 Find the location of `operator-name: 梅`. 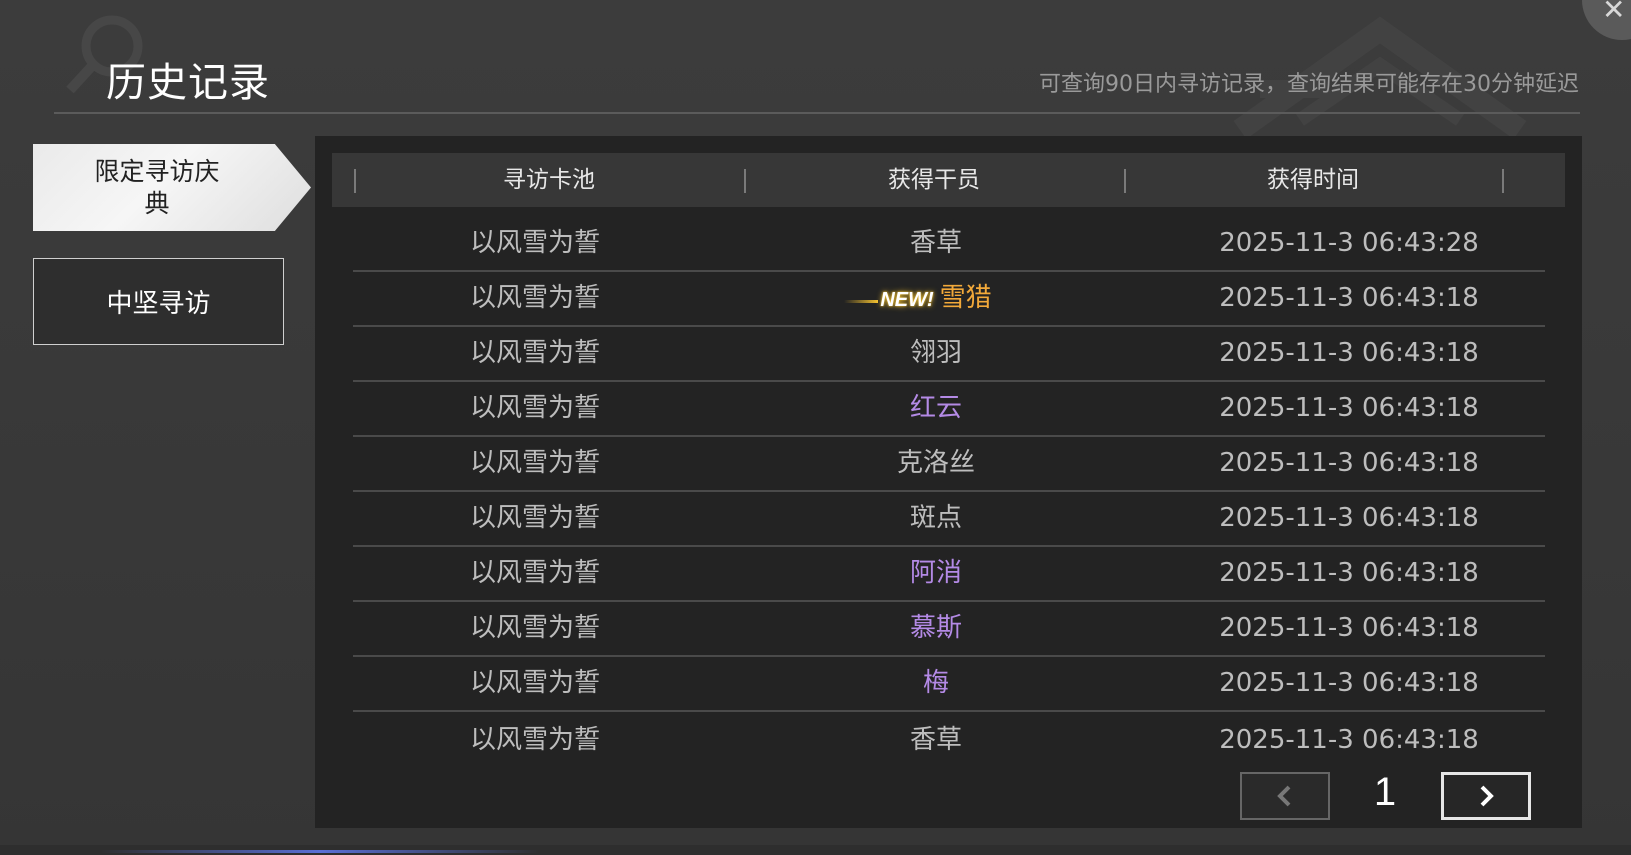

operator-name: 梅 is located at coordinates (935, 683).